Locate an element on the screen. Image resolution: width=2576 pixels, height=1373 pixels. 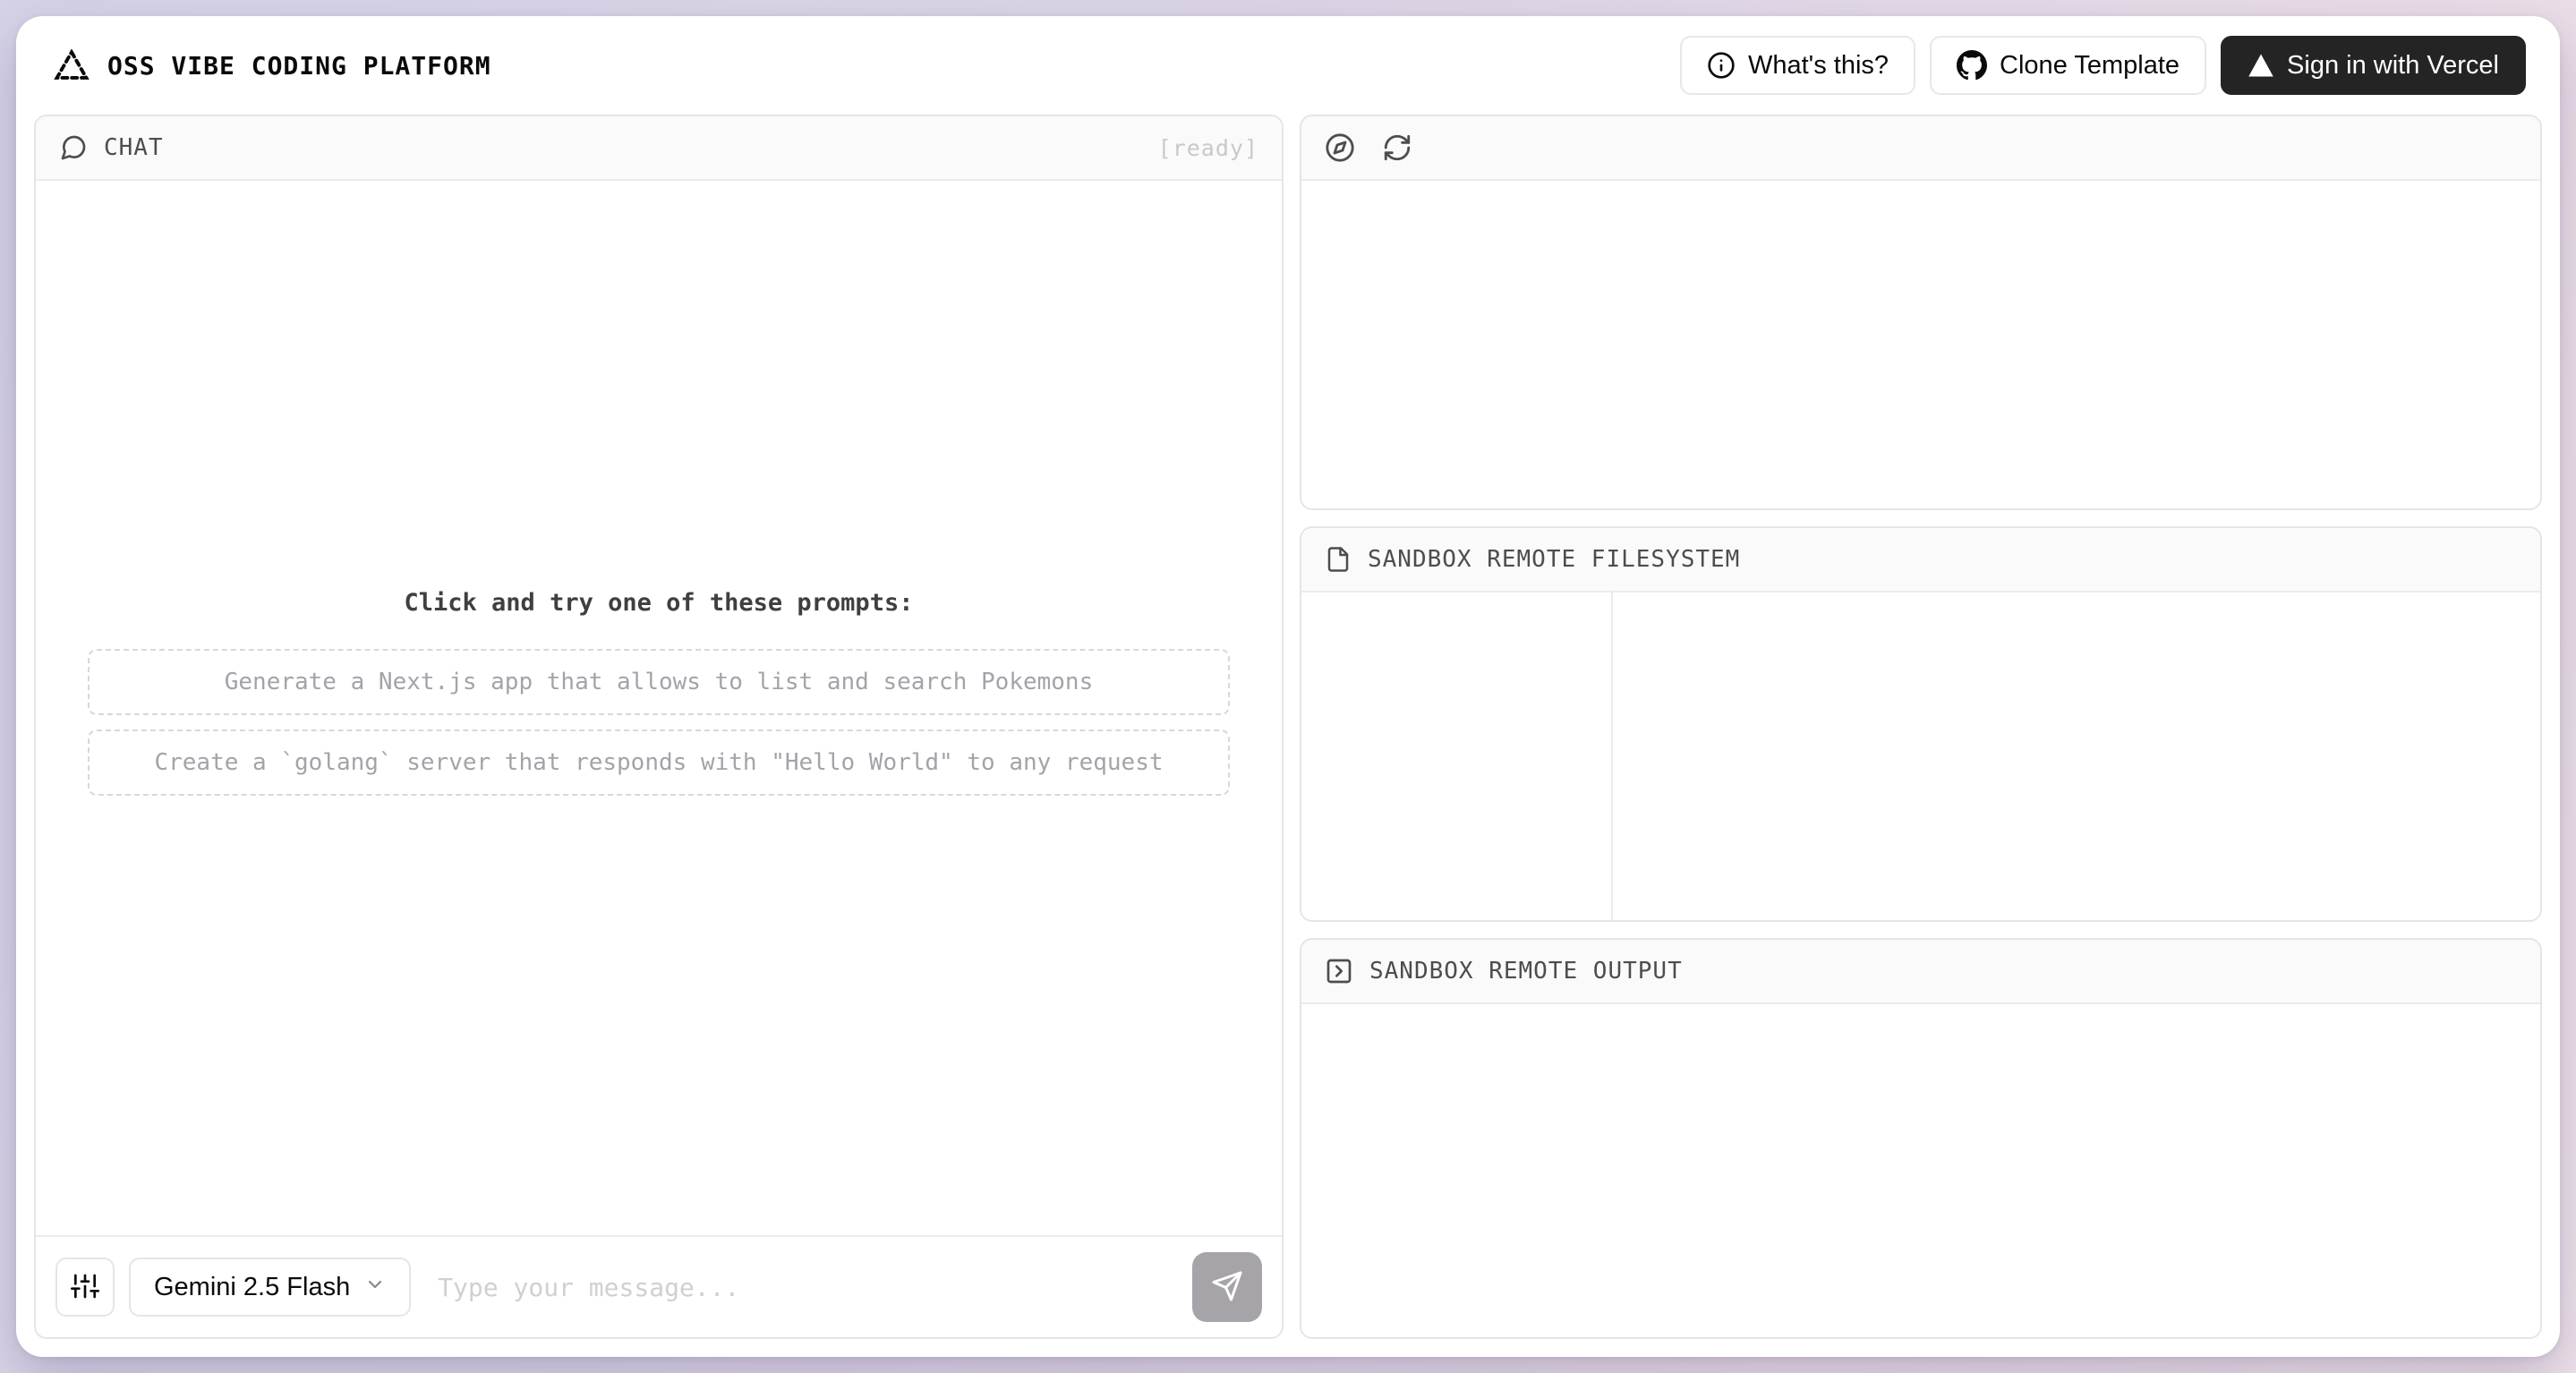
open-preview-button is located at coordinates (1340, 147).